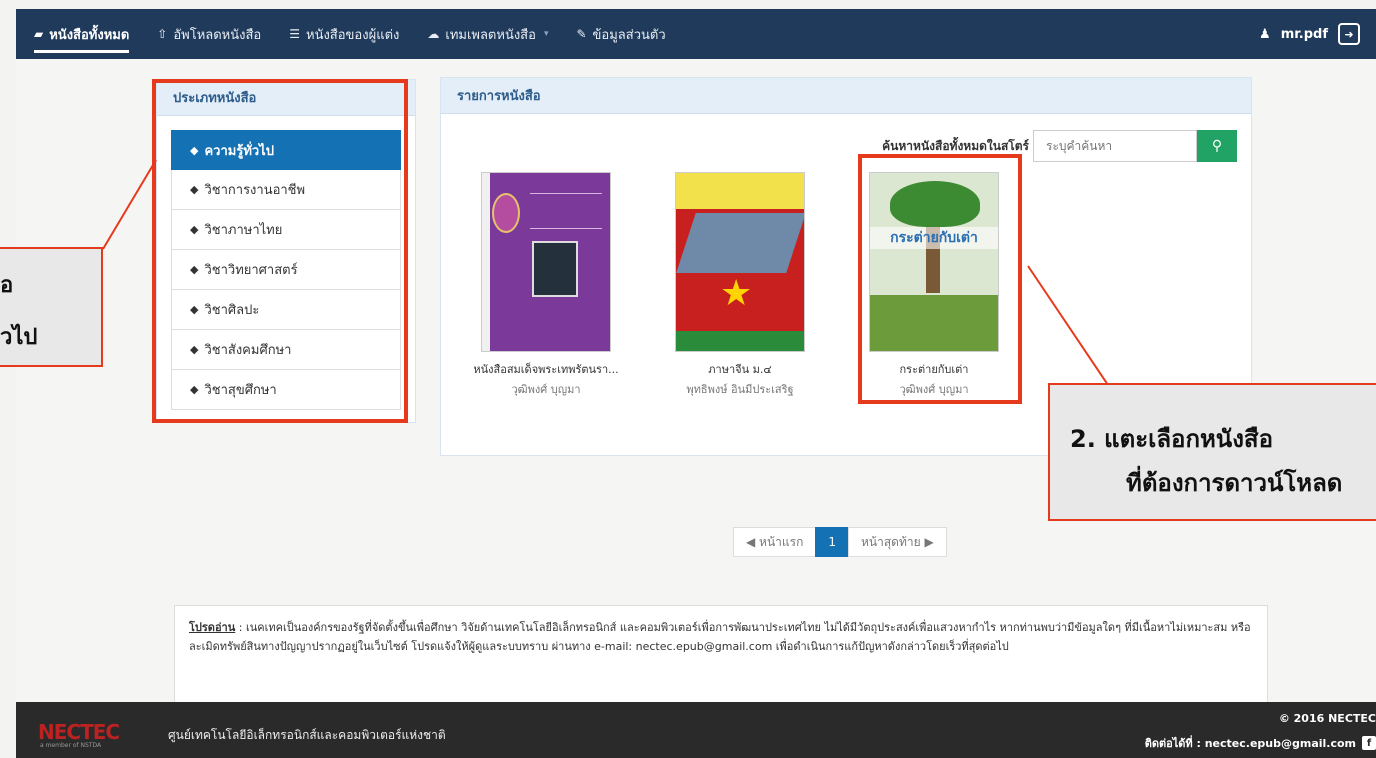 This screenshot has height=758, width=1376. What do you see at coordinates (79, 732) in the screenshot?
I see `nectec-logo: NECTEC` at bounding box center [79, 732].